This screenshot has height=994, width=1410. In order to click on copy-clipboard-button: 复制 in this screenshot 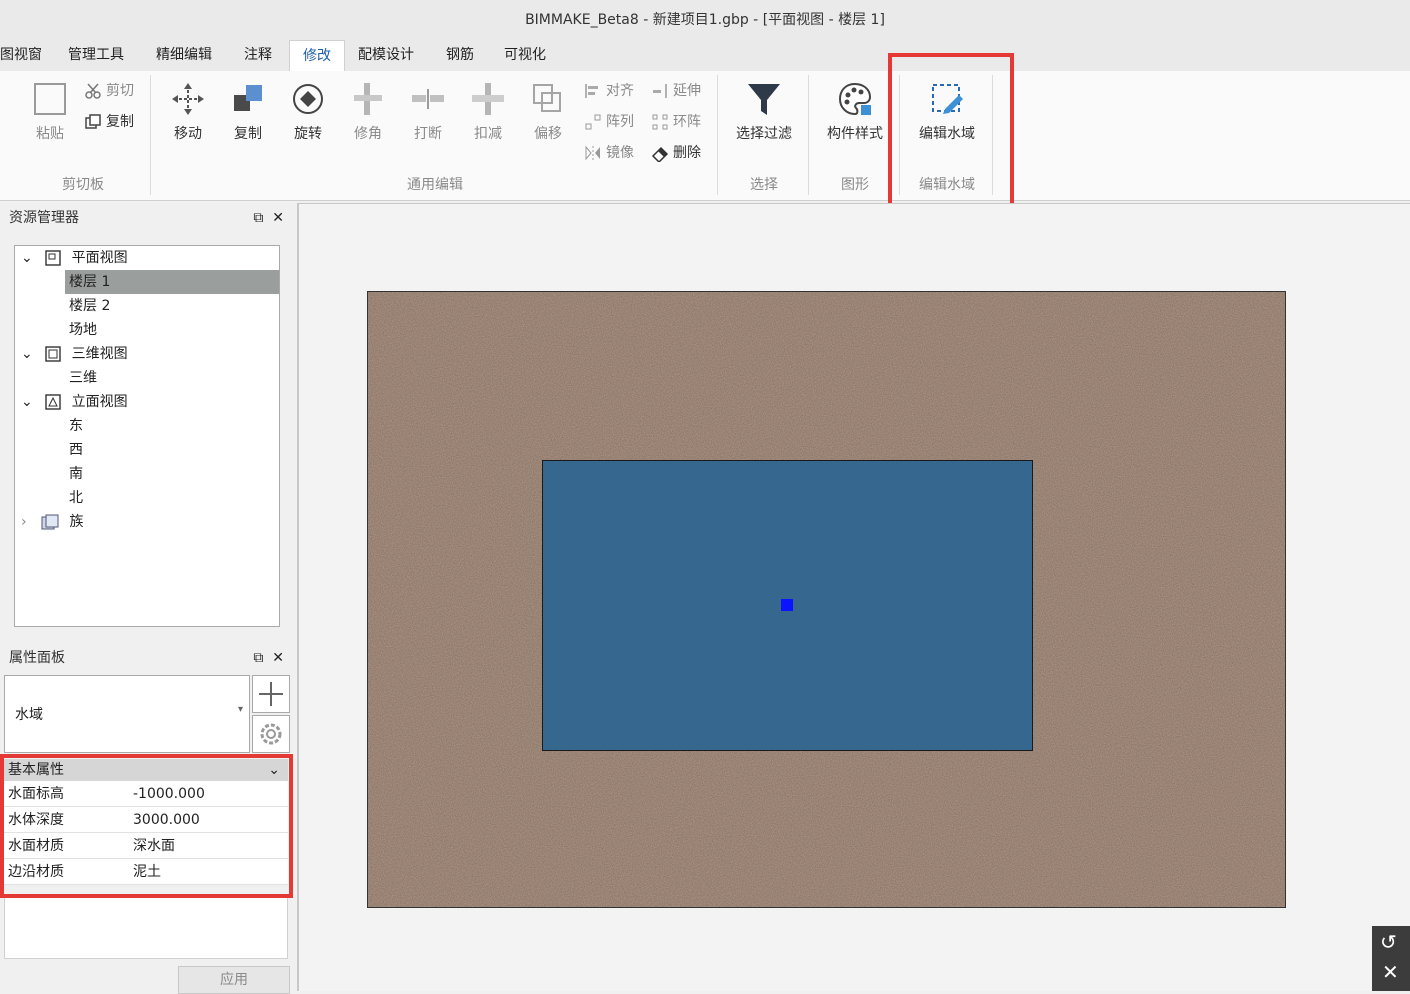, I will do `click(109, 122)`.